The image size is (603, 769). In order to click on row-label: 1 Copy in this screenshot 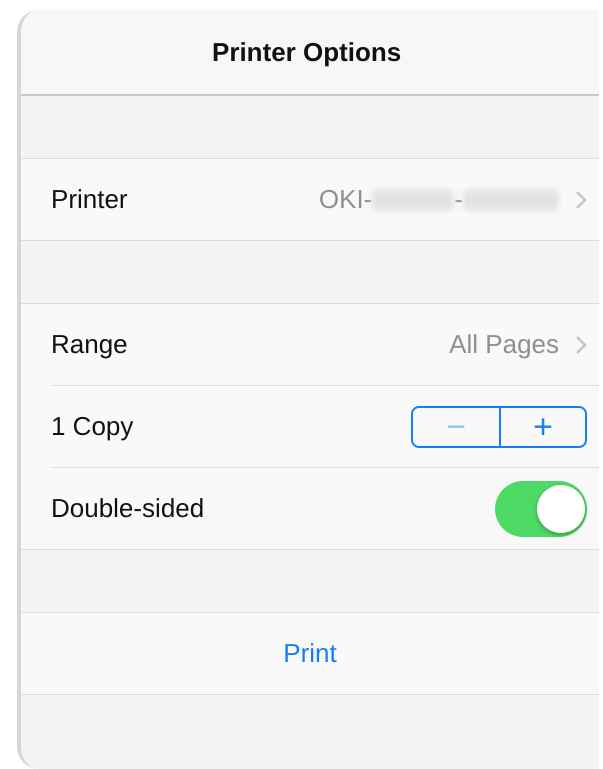, I will do `click(92, 426)`.